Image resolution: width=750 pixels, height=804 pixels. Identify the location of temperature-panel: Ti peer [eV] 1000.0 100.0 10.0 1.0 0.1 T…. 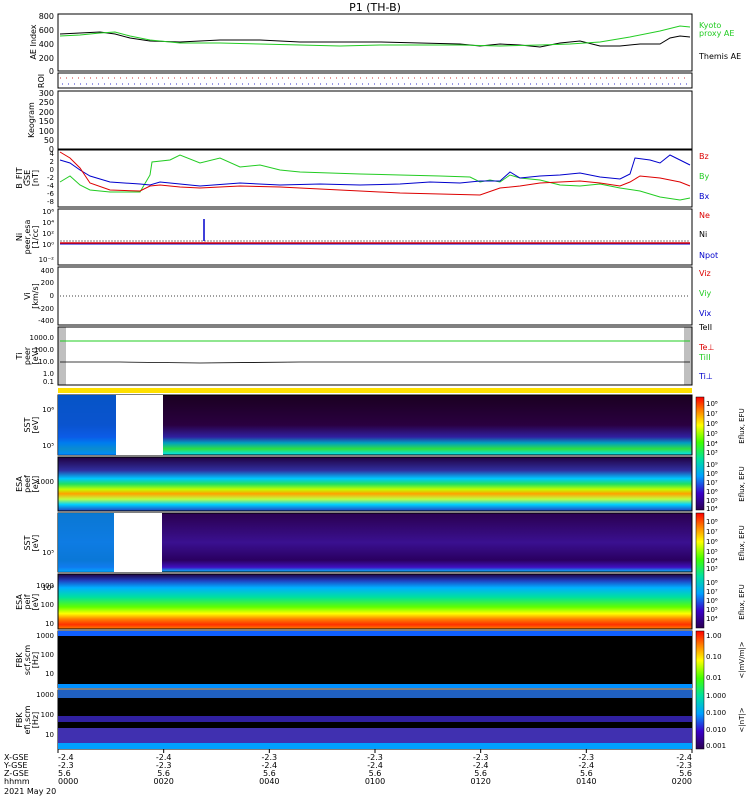
(364, 354).